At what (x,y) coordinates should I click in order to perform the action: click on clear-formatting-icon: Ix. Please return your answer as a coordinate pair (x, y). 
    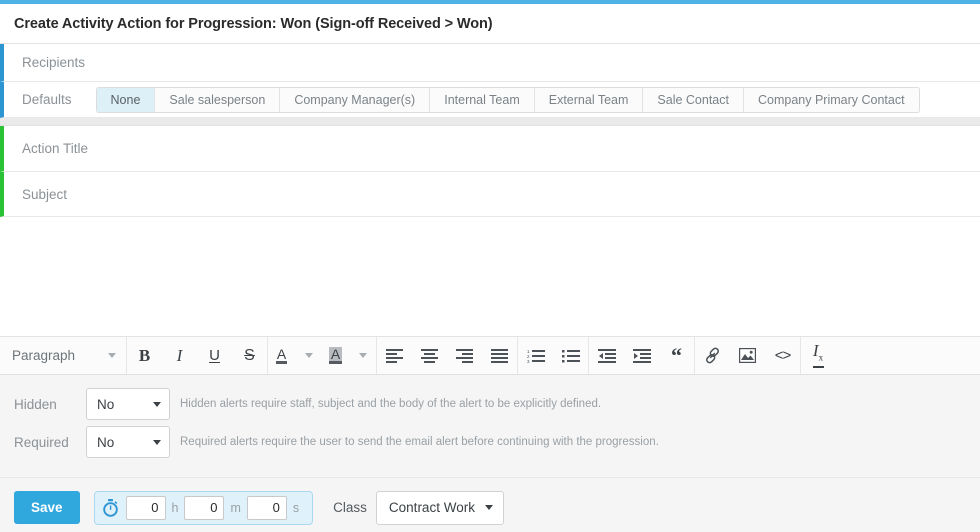
    Looking at the image, I should click on (818, 355).